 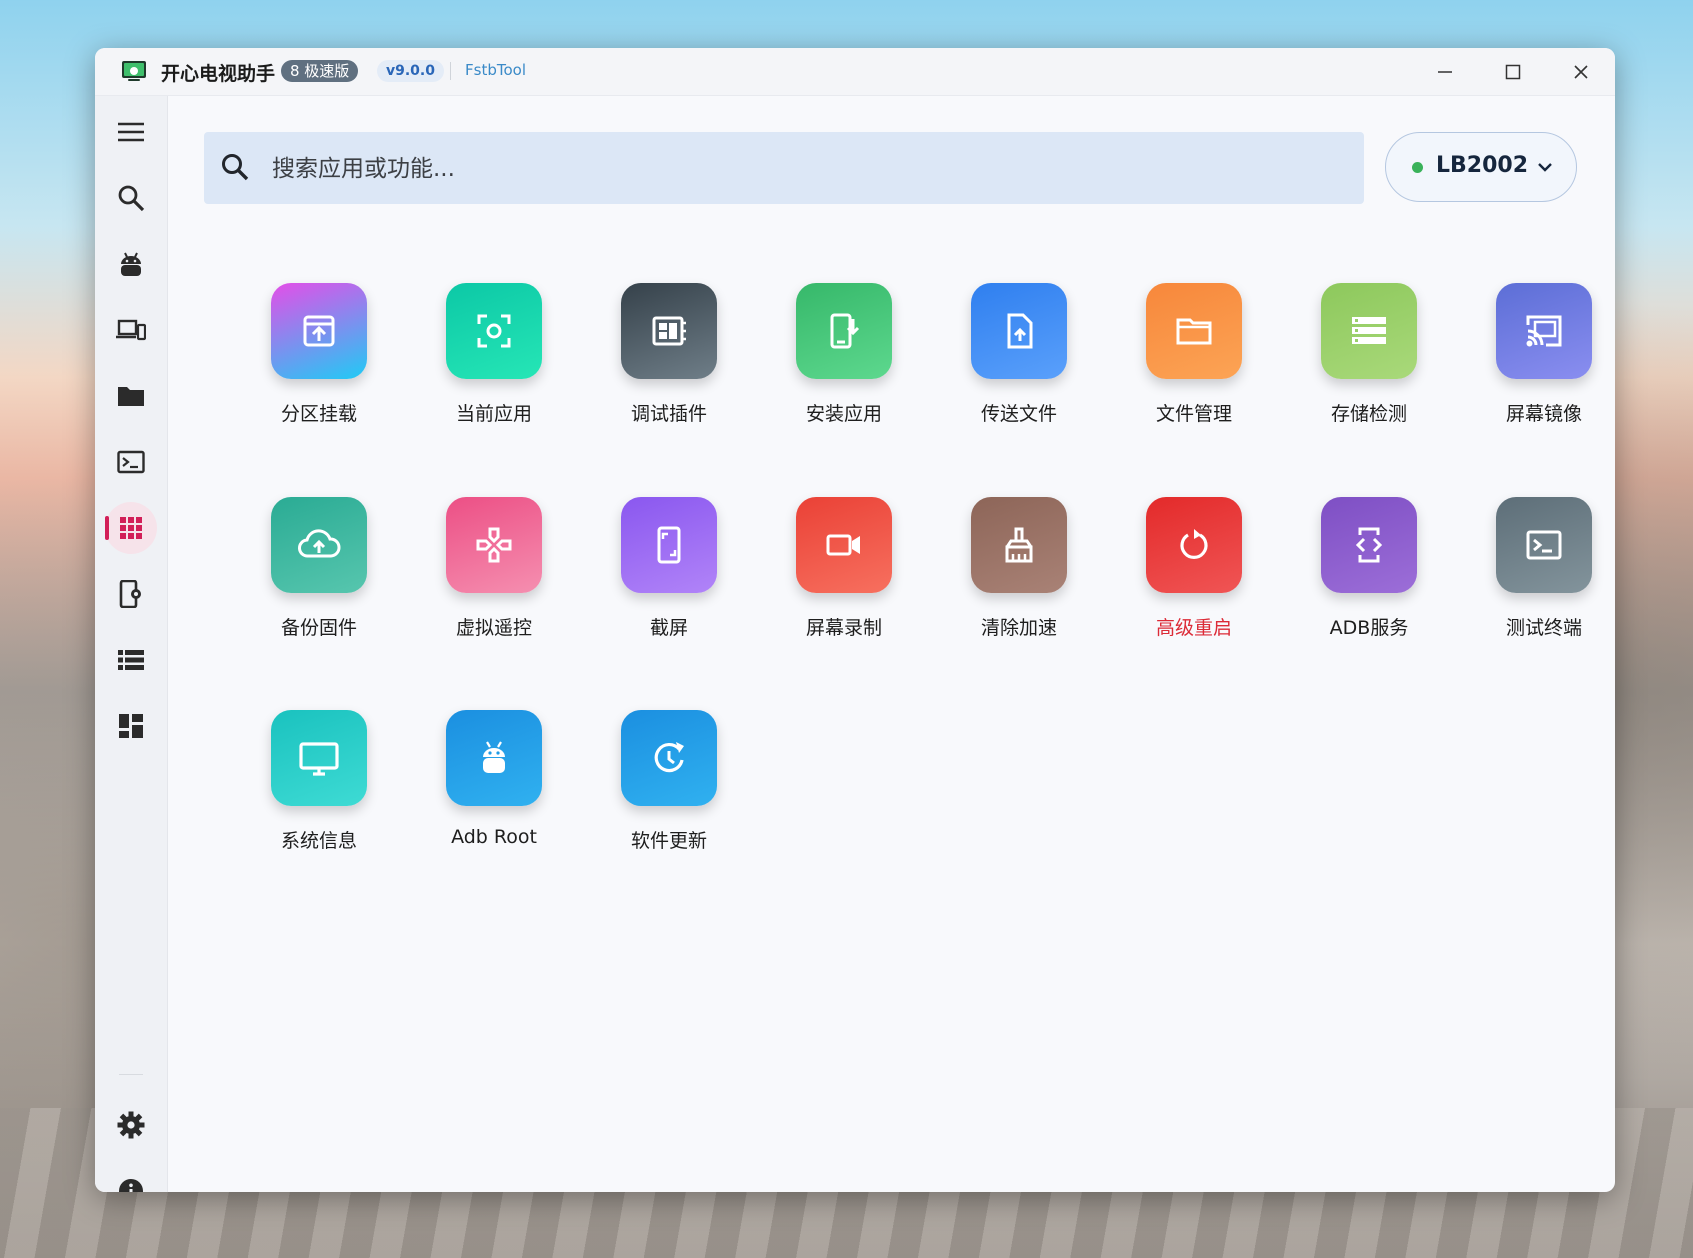 I want to click on tile-label: 安装应用, so click(x=843, y=414).